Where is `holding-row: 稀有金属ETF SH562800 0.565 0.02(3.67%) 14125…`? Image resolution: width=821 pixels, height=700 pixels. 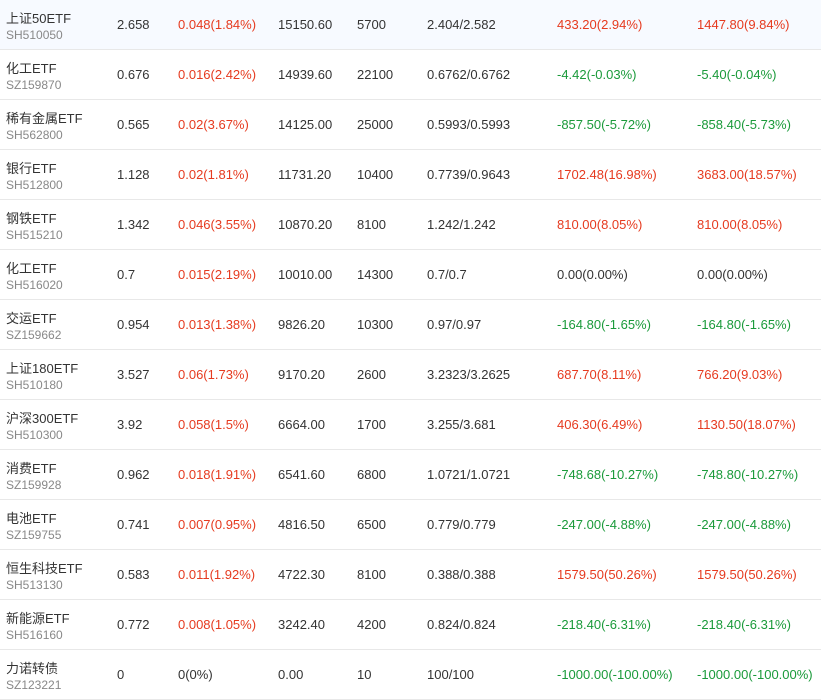 holding-row: 稀有金属ETF SH562800 0.565 0.02(3.67%) 14125… is located at coordinates (410, 125).